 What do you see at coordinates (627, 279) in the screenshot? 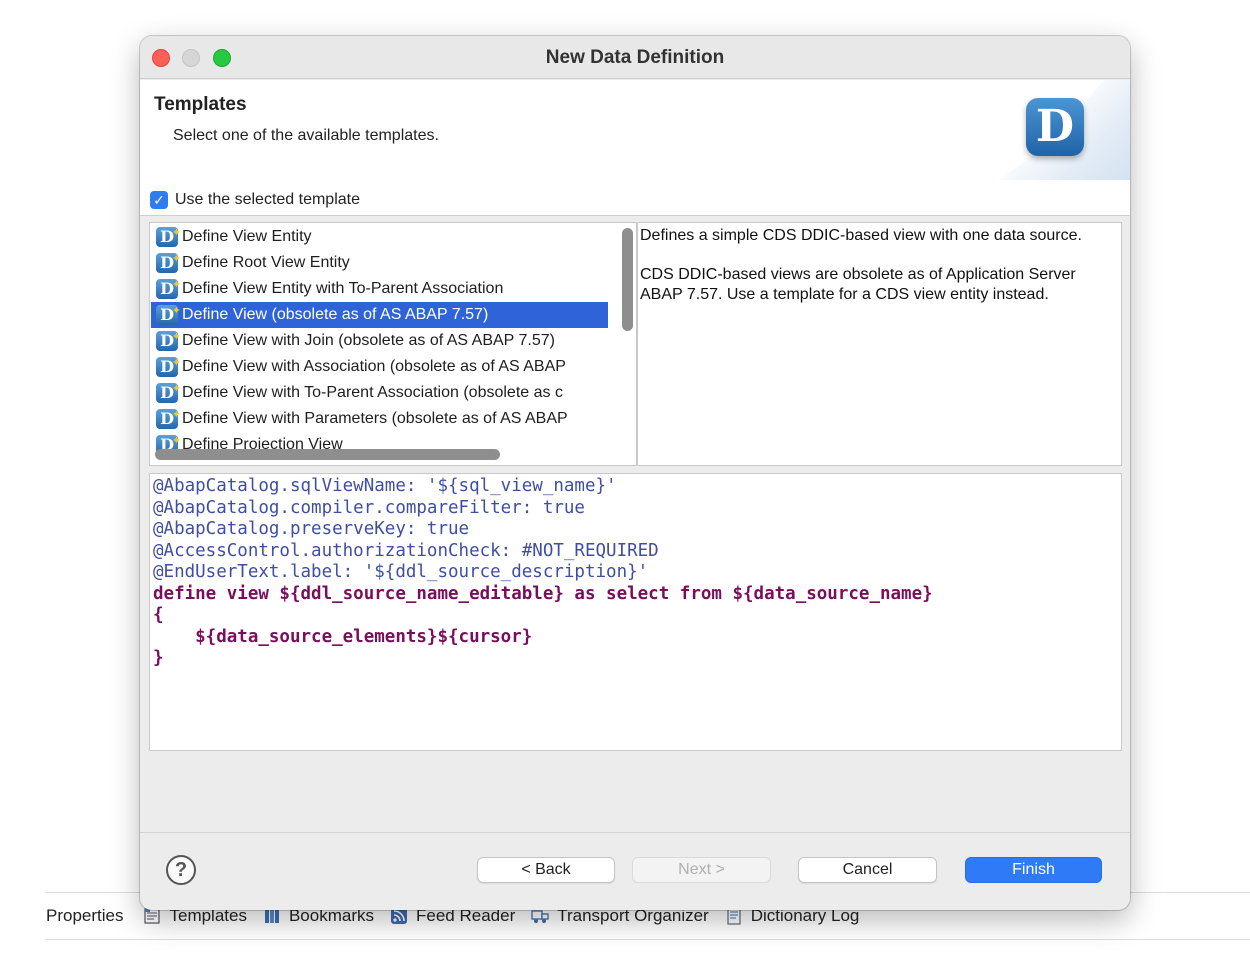
I see `vertical-scrollbar` at bounding box center [627, 279].